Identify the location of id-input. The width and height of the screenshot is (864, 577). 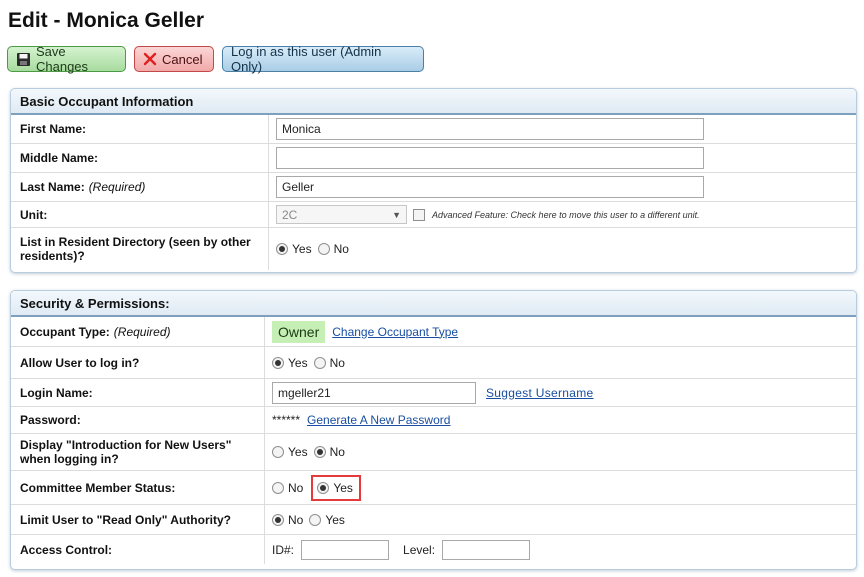
(345, 549).